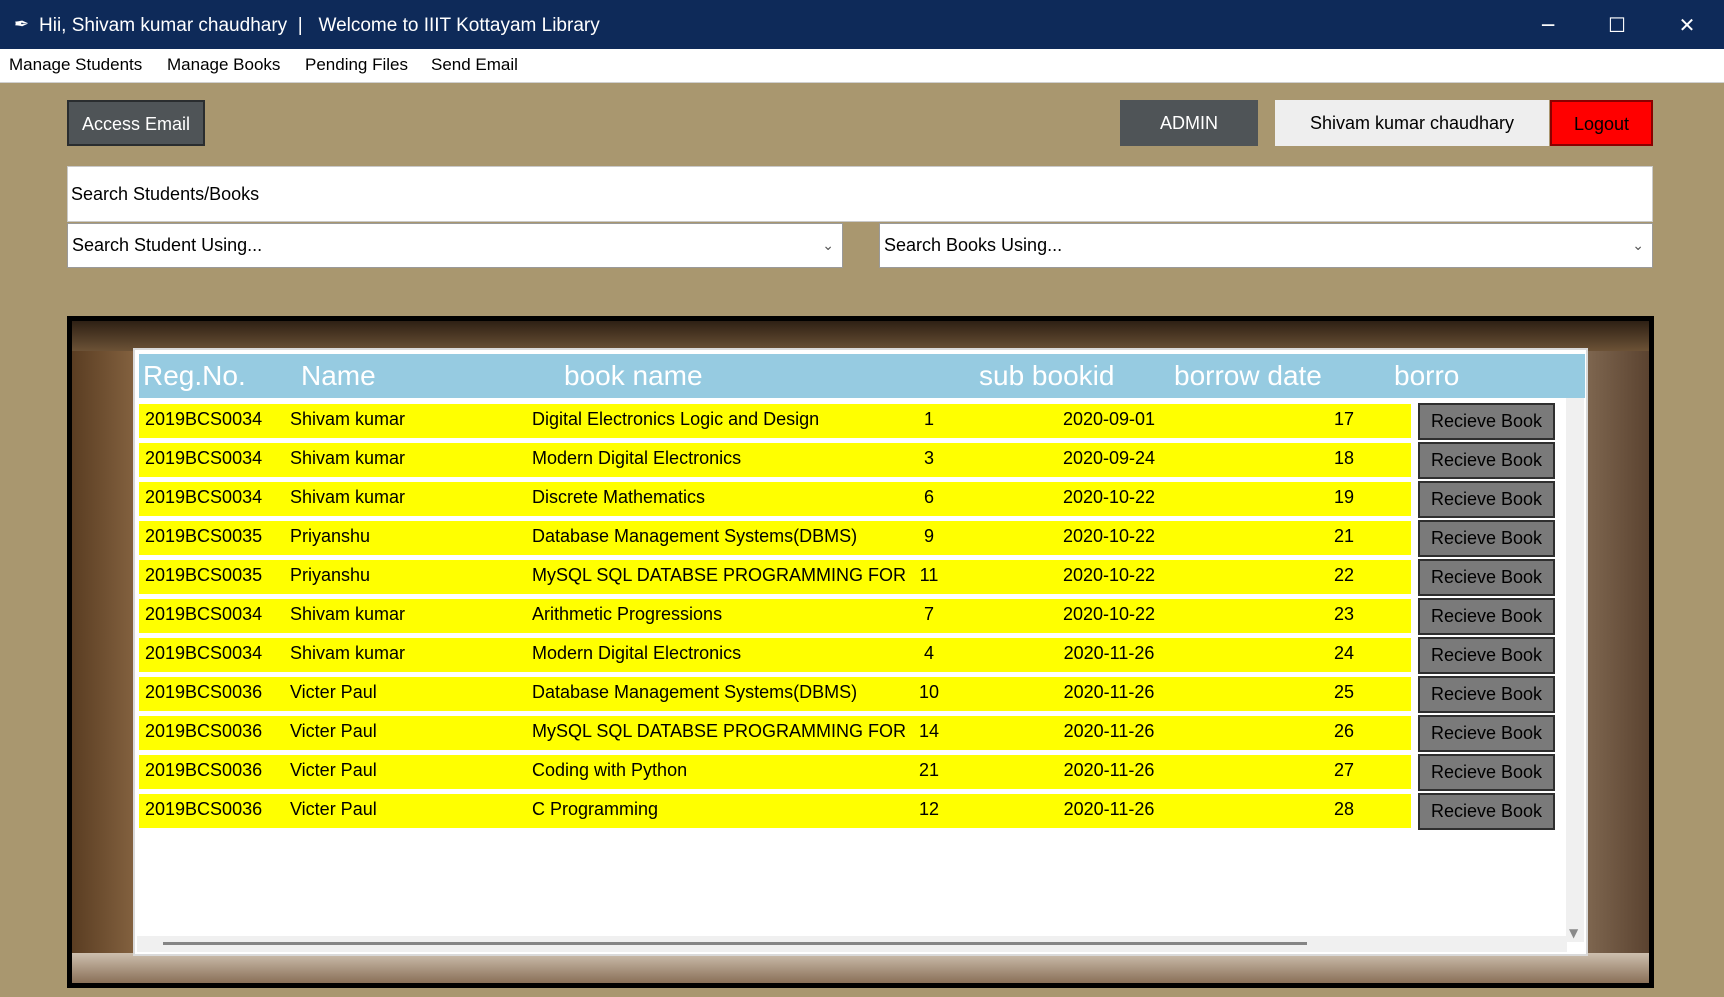 The width and height of the screenshot is (1724, 997). I want to click on menu-pending-files: Pending Files, so click(356, 65).